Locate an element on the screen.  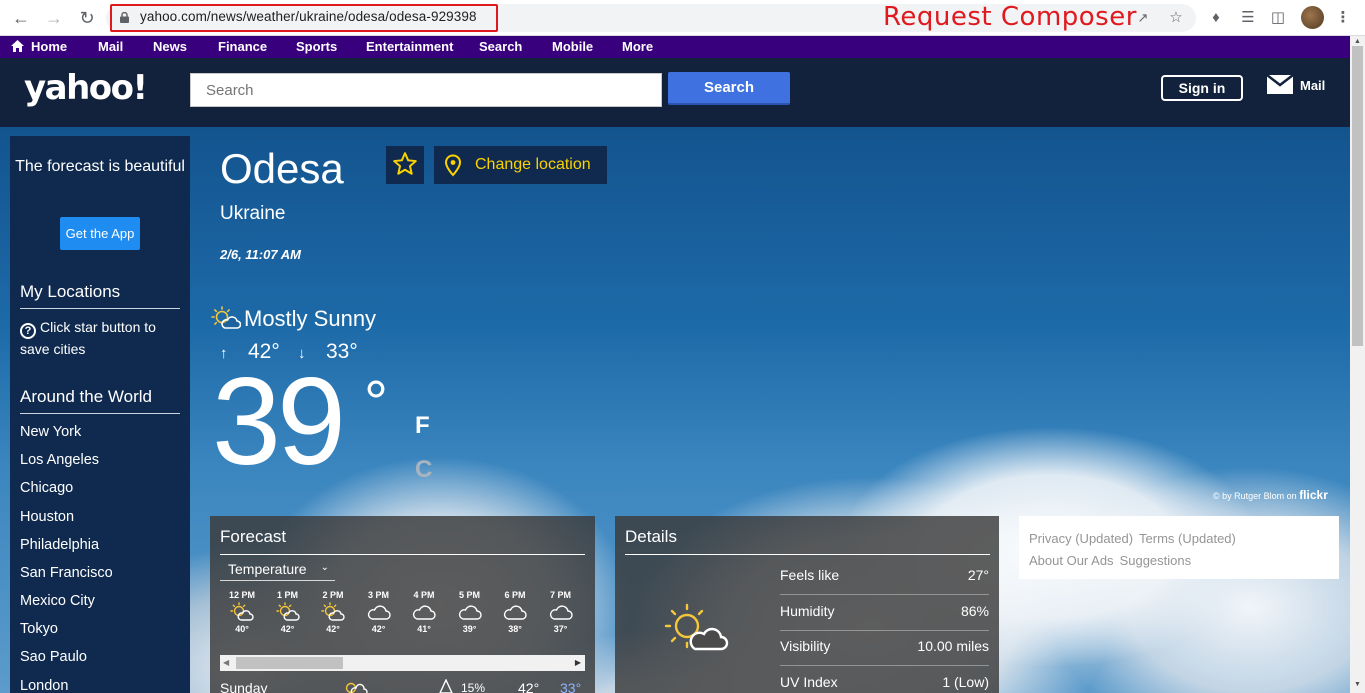
suggestions-link: Suggestions is located at coordinates (1156, 560).